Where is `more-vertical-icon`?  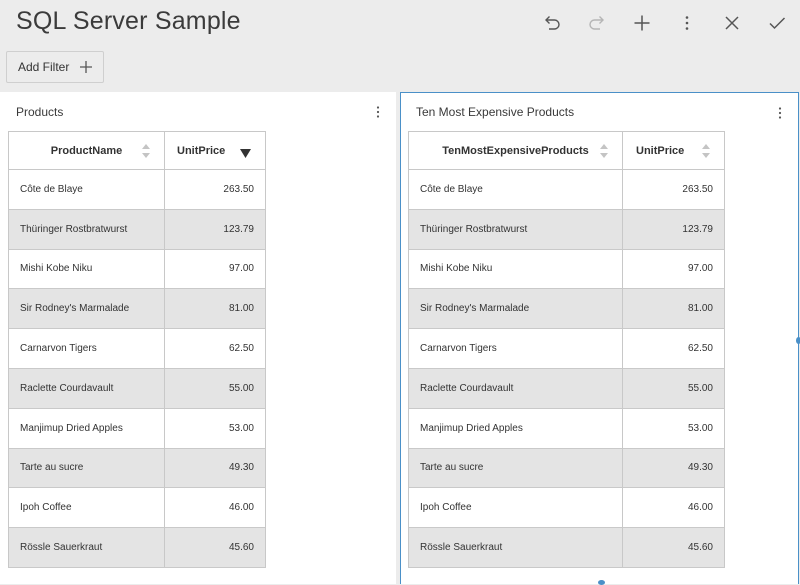 more-vertical-icon is located at coordinates (687, 23).